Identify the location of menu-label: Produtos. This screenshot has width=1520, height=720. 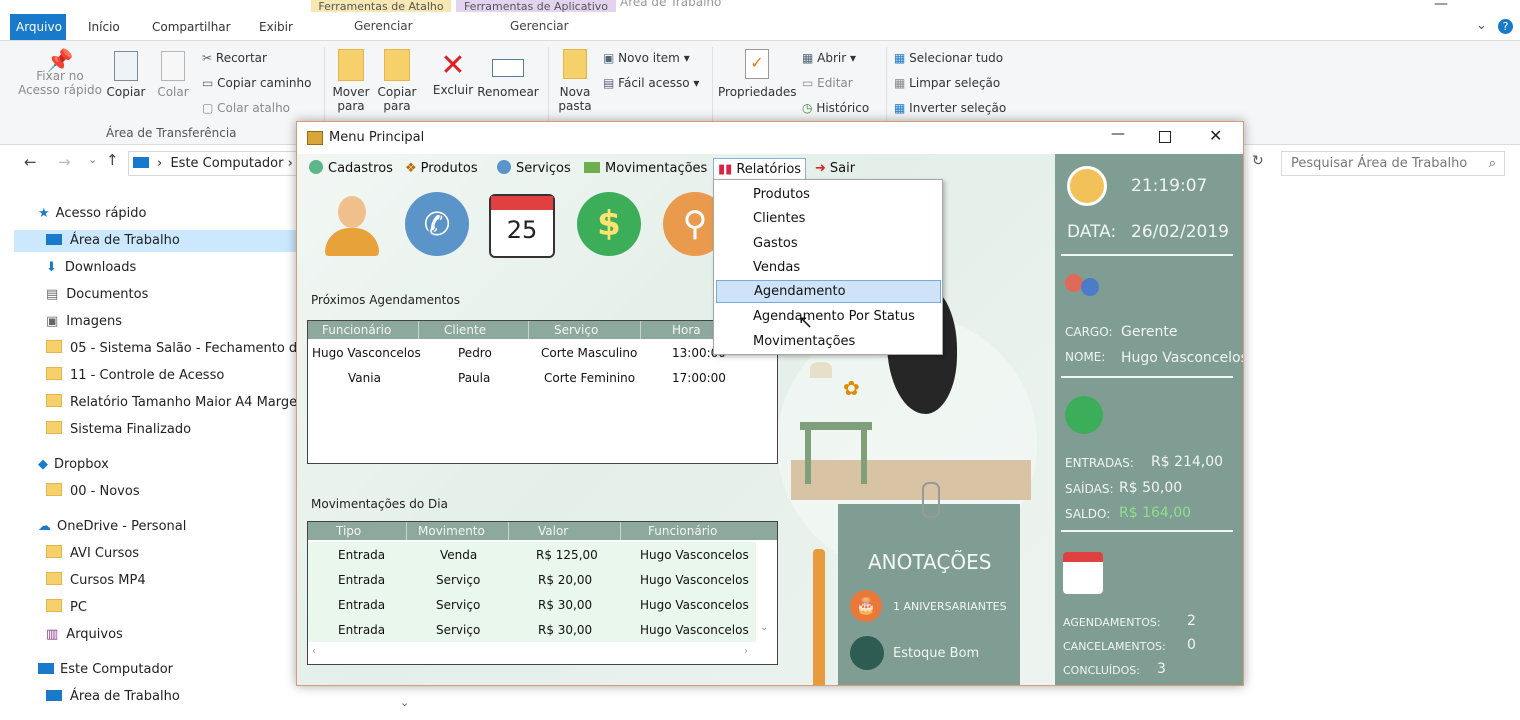
(449, 168).